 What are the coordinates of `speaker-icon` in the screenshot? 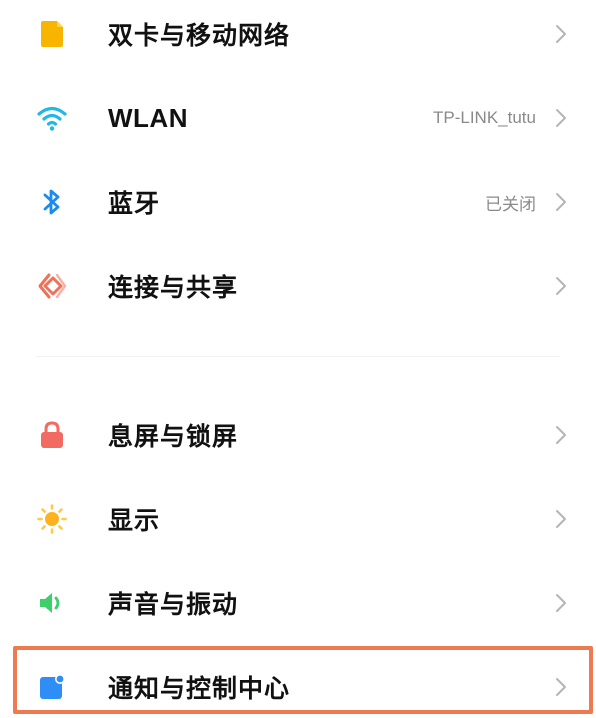 It's located at (52, 603).